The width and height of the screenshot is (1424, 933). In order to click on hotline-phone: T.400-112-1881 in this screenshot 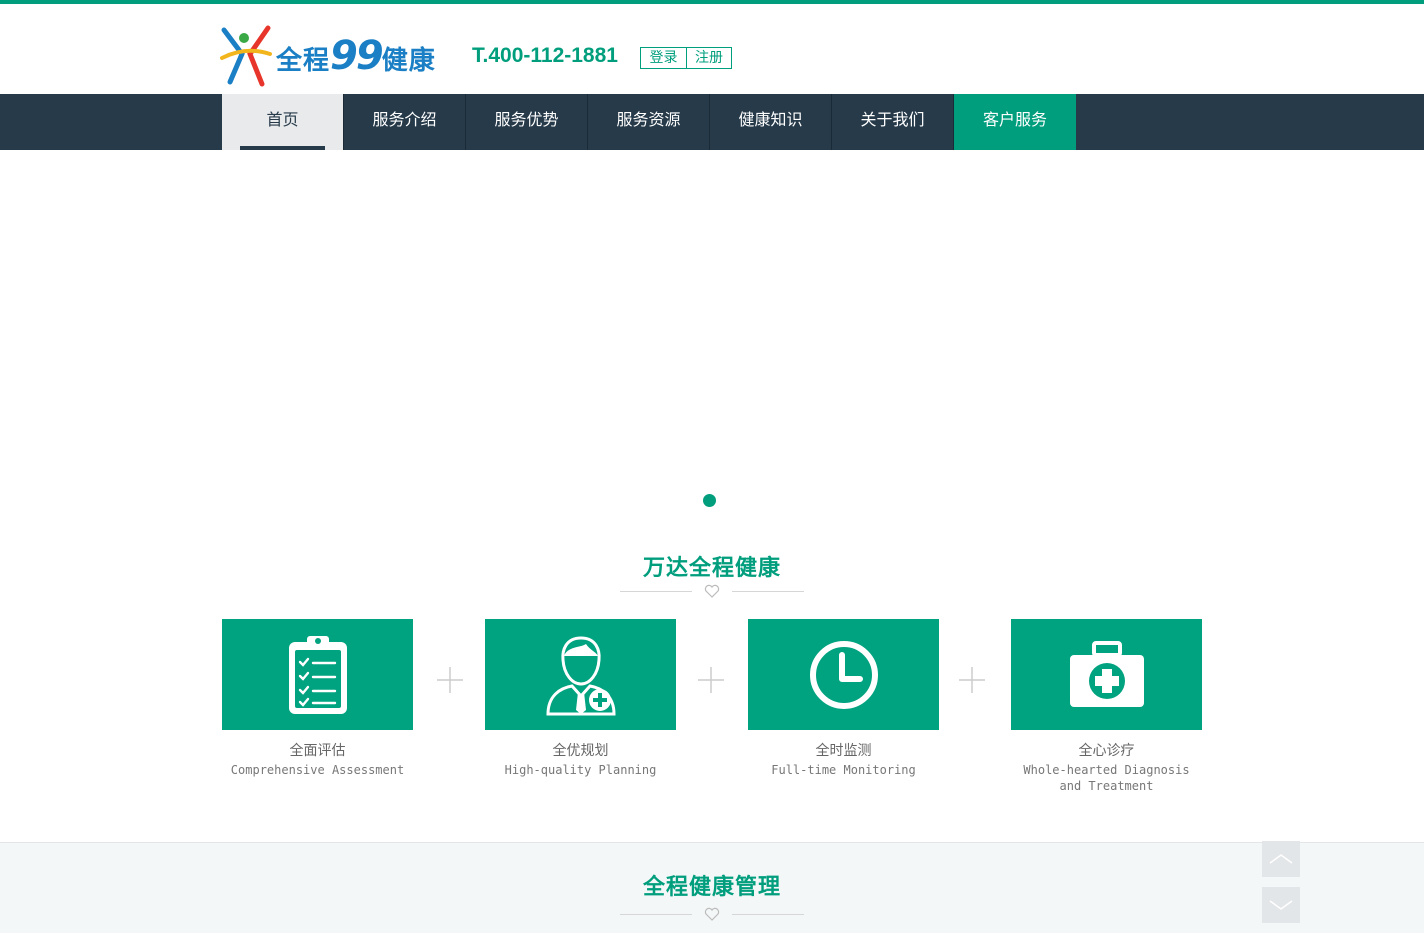, I will do `click(545, 55)`.